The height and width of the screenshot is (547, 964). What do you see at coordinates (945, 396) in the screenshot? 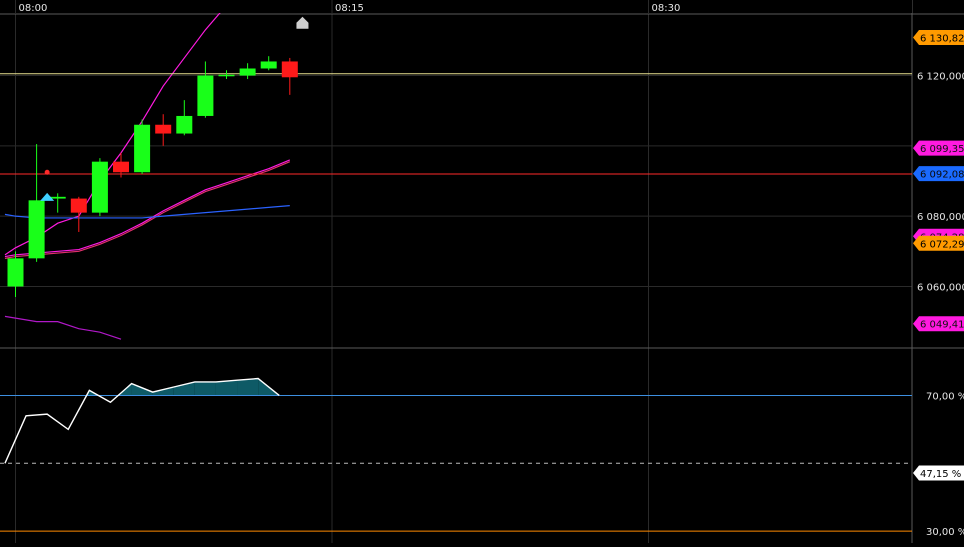
I see `oscillator-tick-label: 70,00 %` at bounding box center [945, 396].